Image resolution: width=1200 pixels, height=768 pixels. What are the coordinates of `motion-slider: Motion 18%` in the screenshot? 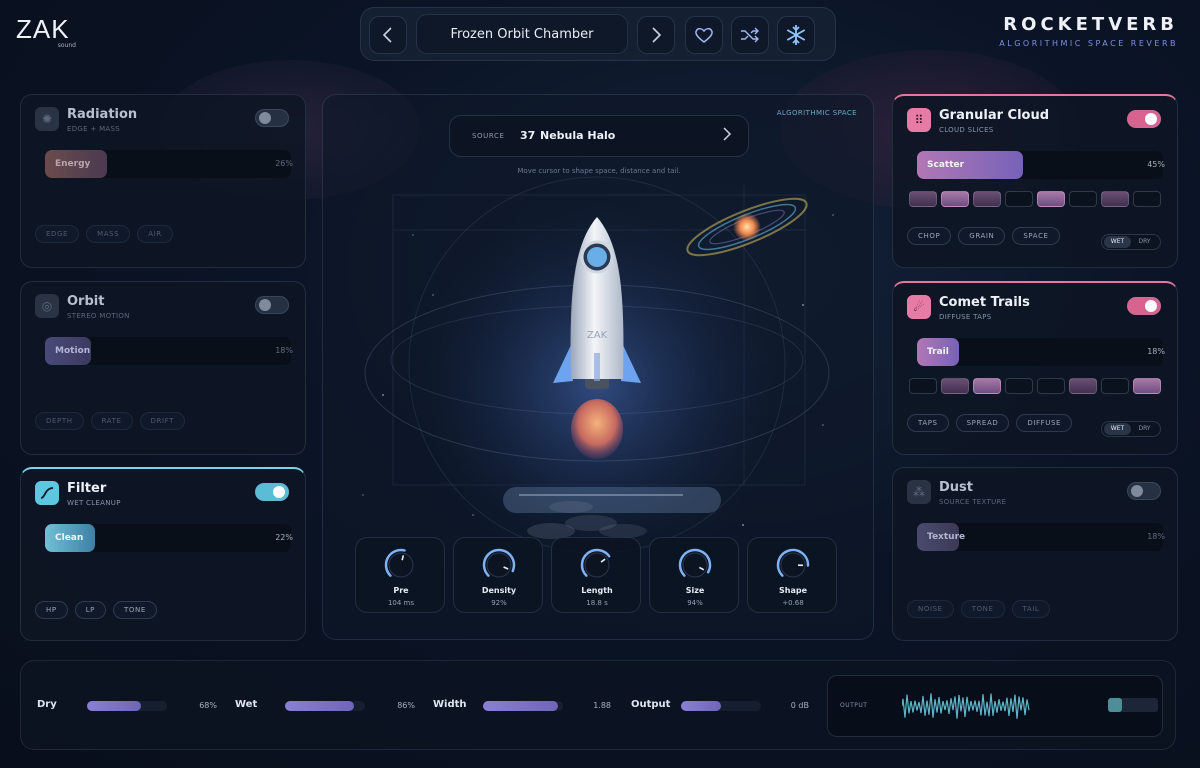 It's located at (169, 351).